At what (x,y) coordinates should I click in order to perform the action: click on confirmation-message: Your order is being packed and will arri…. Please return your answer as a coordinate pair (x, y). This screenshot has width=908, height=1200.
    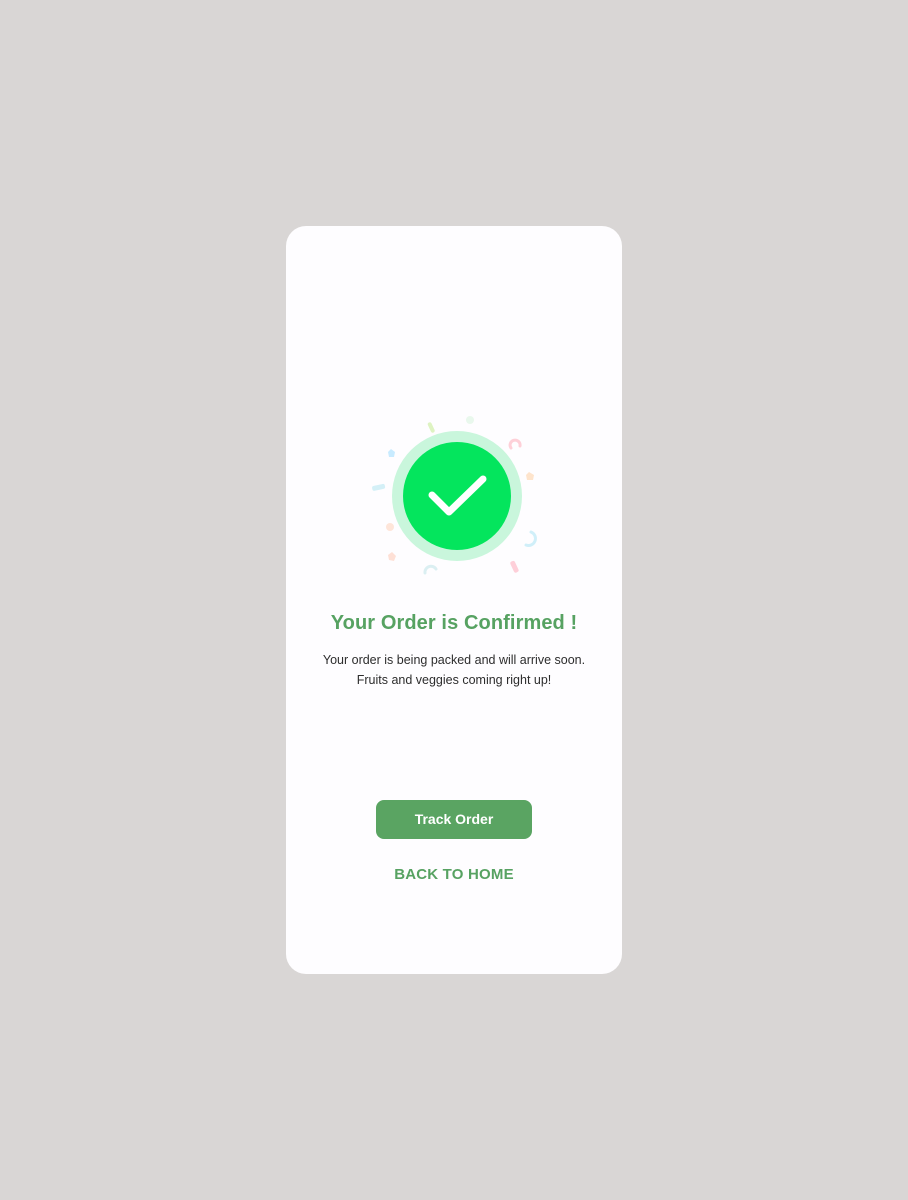
    Looking at the image, I should click on (454, 670).